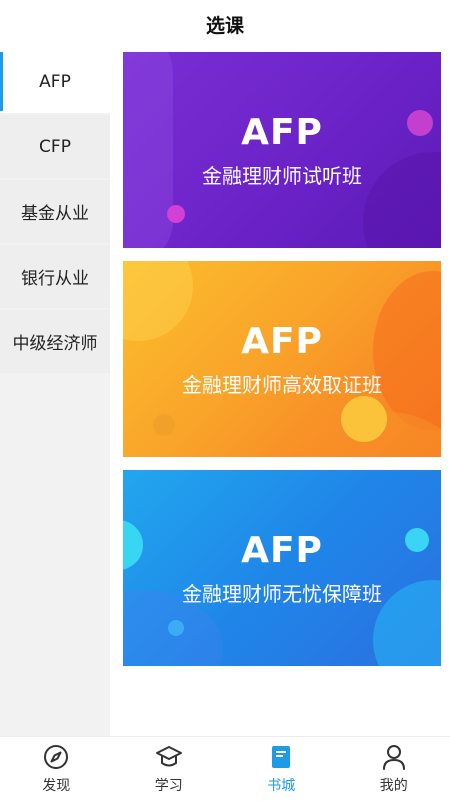 The height and width of the screenshot is (801, 450). I want to click on page-title: 选课, so click(225, 24).